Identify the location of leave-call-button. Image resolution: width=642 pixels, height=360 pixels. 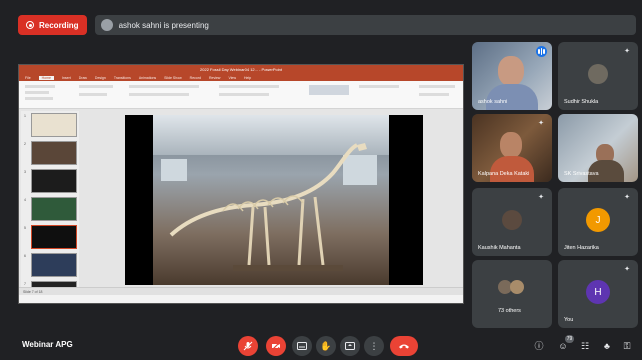
(404, 346).